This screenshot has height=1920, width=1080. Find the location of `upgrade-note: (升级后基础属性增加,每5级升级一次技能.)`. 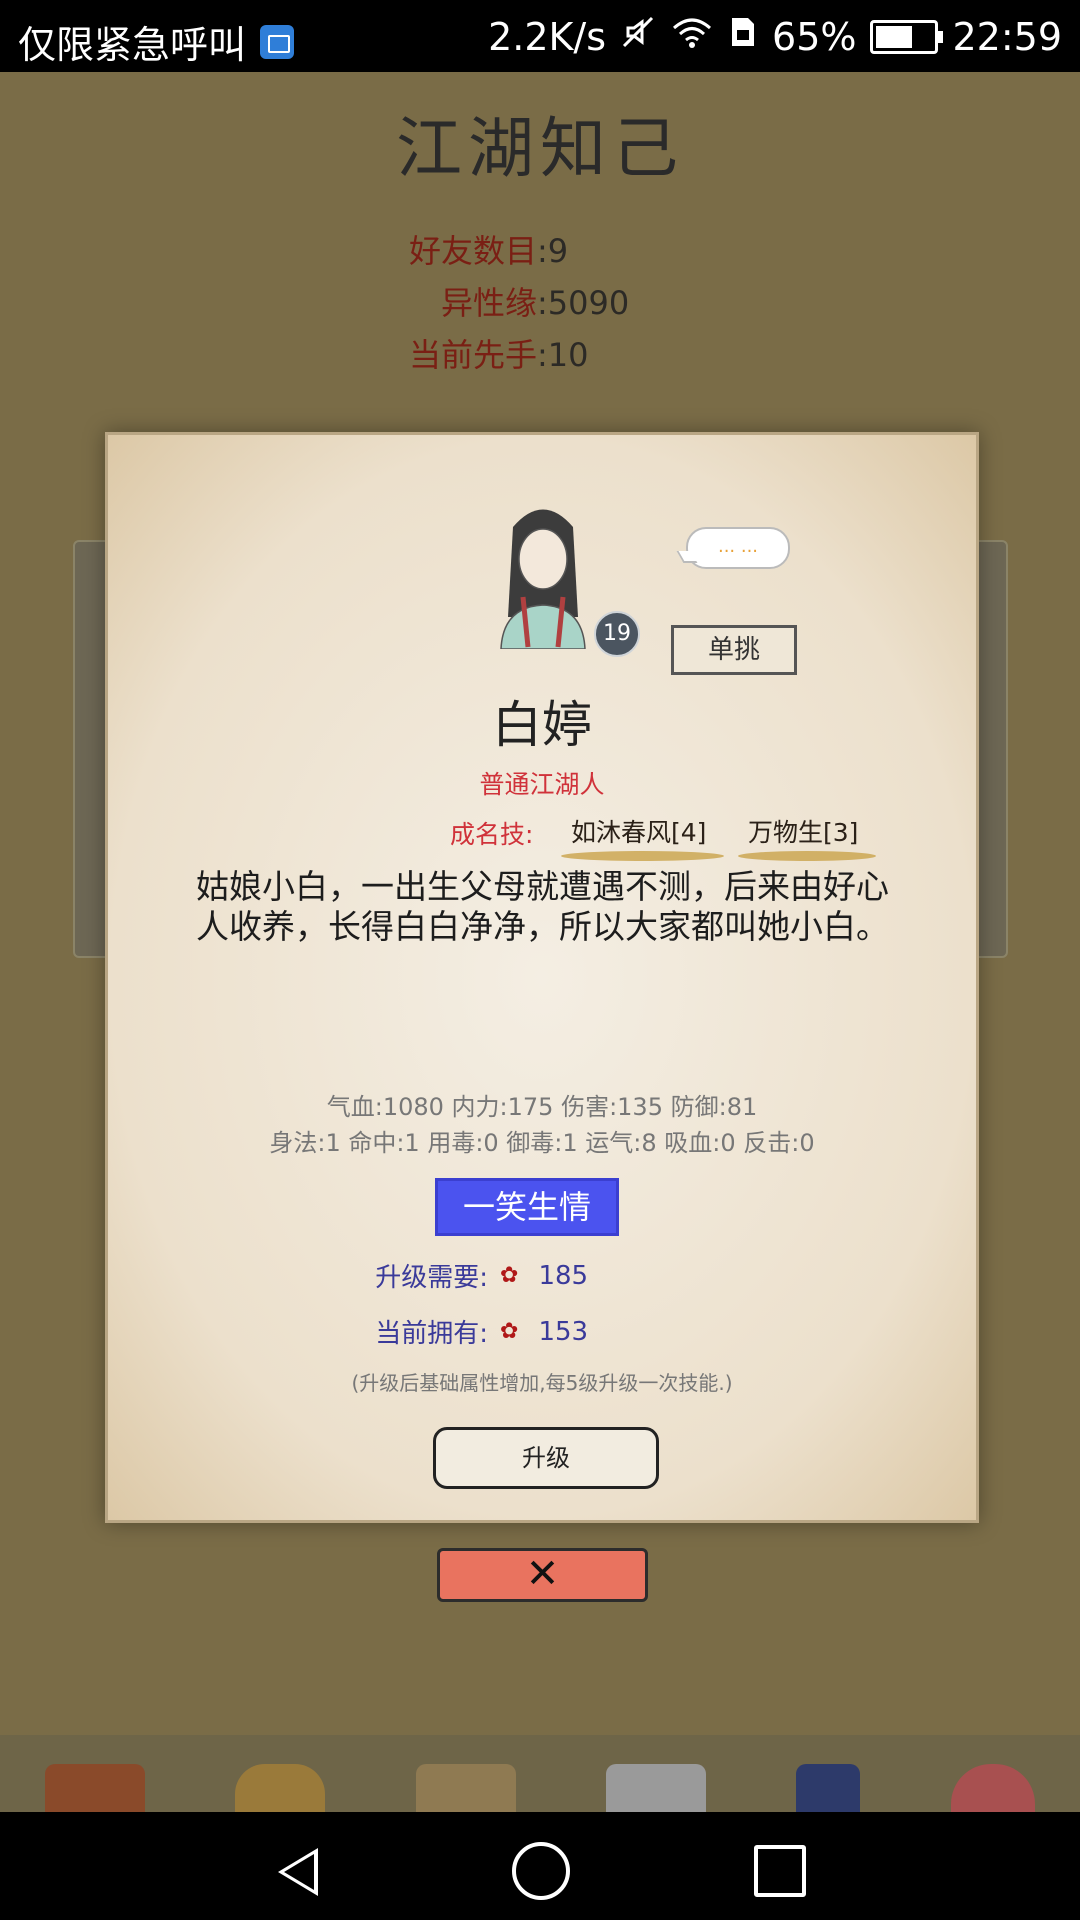

upgrade-note: (升级后基础属性增加,每5级升级一次技能.) is located at coordinates (542, 1383).